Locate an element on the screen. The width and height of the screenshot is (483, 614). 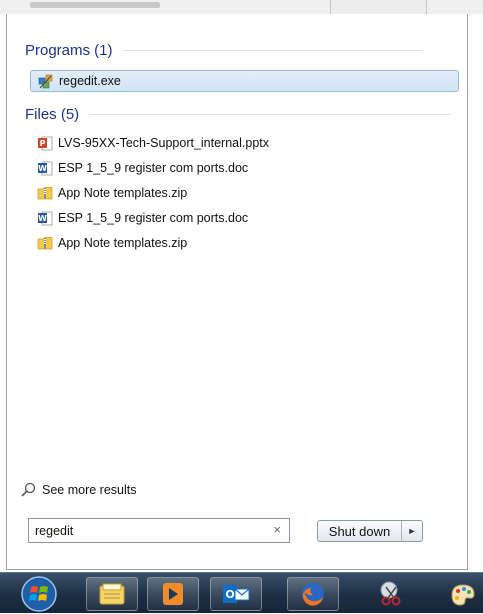
taskbar-snipping-tool is located at coordinates (391, 594).